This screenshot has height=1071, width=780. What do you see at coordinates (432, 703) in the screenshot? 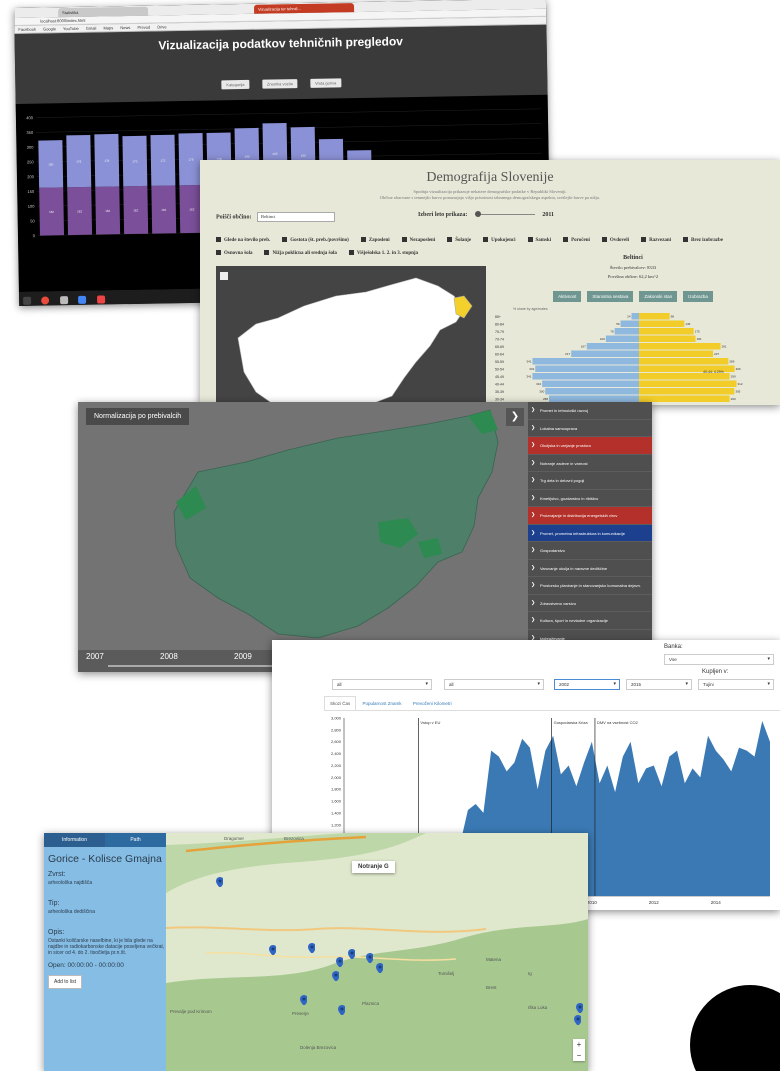
I see `tab-mileage: Prevoženi Kilometri` at bounding box center [432, 703].